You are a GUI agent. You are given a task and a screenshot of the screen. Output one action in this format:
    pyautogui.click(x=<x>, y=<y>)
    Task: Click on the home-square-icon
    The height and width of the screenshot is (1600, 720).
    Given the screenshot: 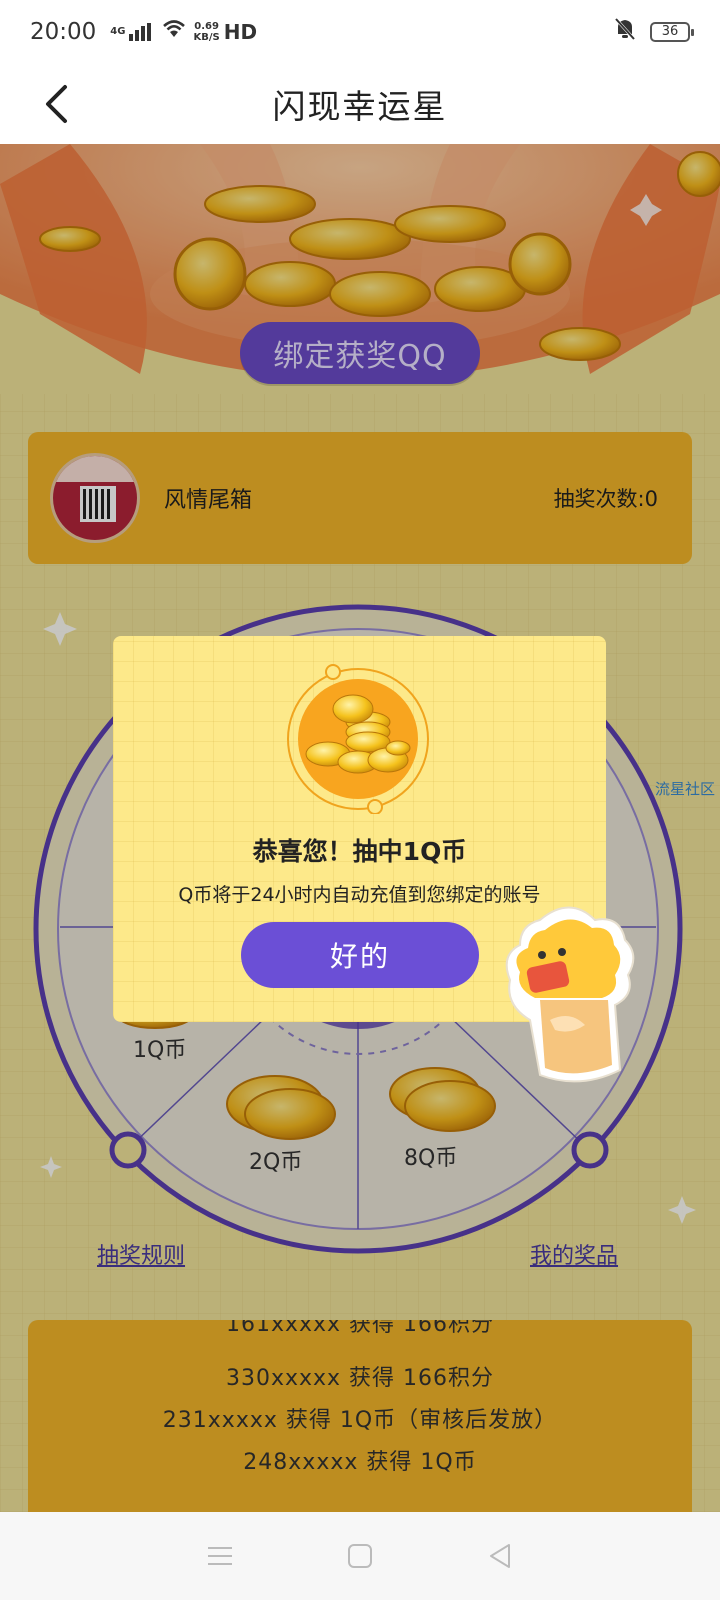 What is the action you would take?
    pyautogui.click(x=360, y=1556)
    